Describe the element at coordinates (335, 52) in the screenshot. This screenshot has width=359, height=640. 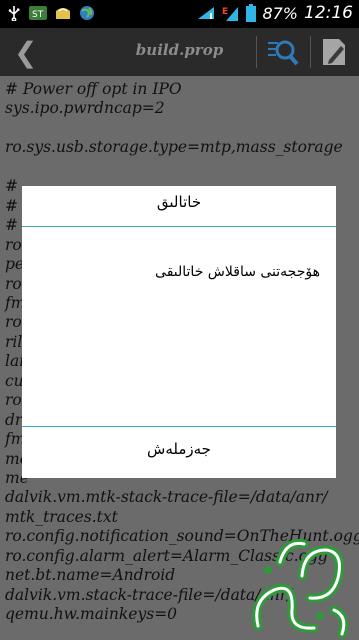
I see `edit-icon` at that location.